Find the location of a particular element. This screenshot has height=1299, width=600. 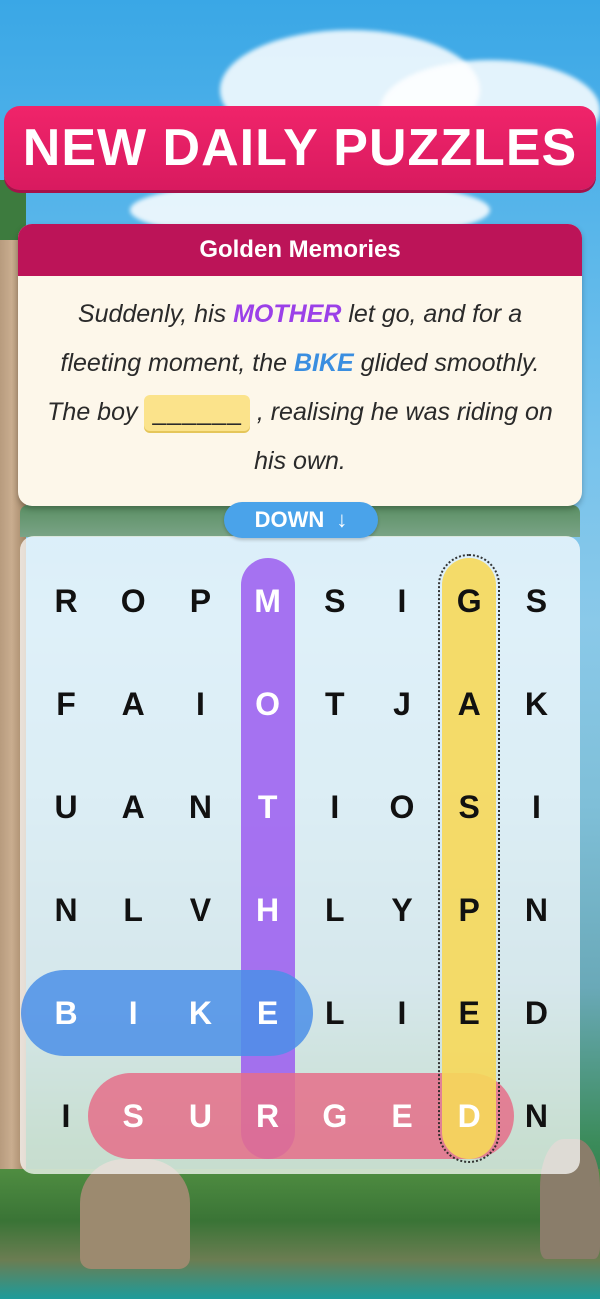

grid-cell-r1-c2: I is located at coordinates (200, 704).